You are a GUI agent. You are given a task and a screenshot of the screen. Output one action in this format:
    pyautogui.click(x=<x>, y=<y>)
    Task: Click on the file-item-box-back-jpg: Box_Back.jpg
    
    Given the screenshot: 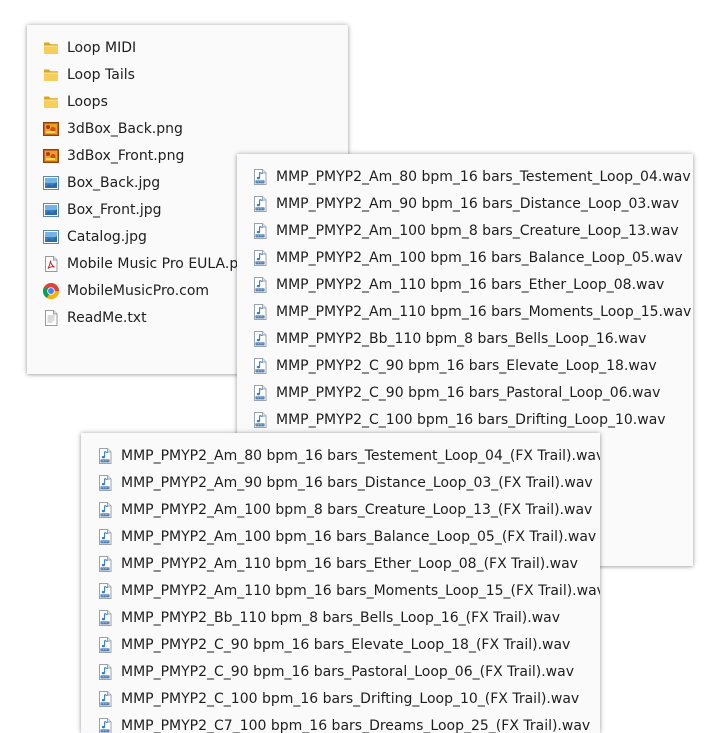 What is the action you would take?
    pyautogui.click(x=139, y=182)
    